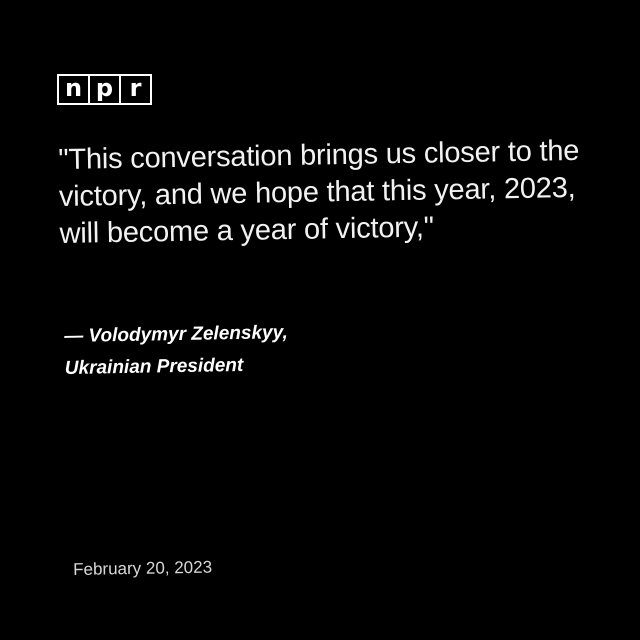  Describe the element at coordinates (135, 89) in the screenshot. I see `logo-letter-r: r` at that location.